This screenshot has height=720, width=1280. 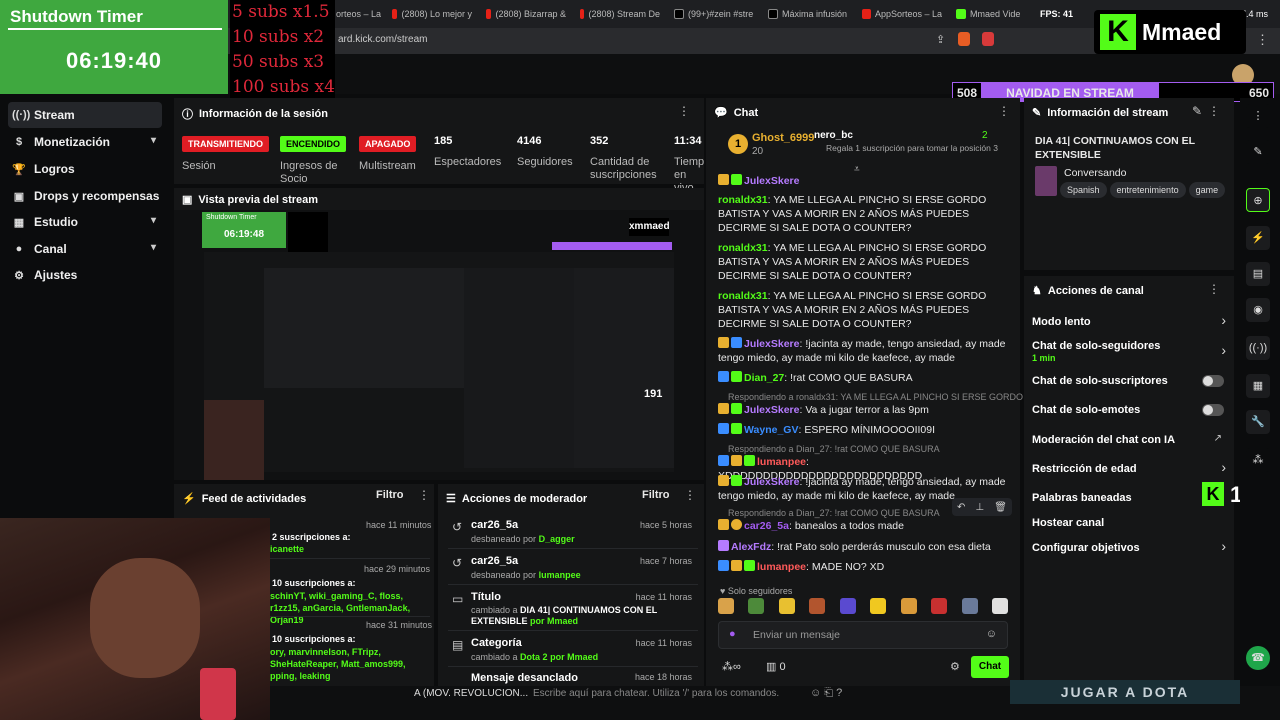 What do you see at coordinates (863, 635) in the screenshot?
I see `chat-input: ● Enviar un mensaje ☺` at bounding box center [863, 635].